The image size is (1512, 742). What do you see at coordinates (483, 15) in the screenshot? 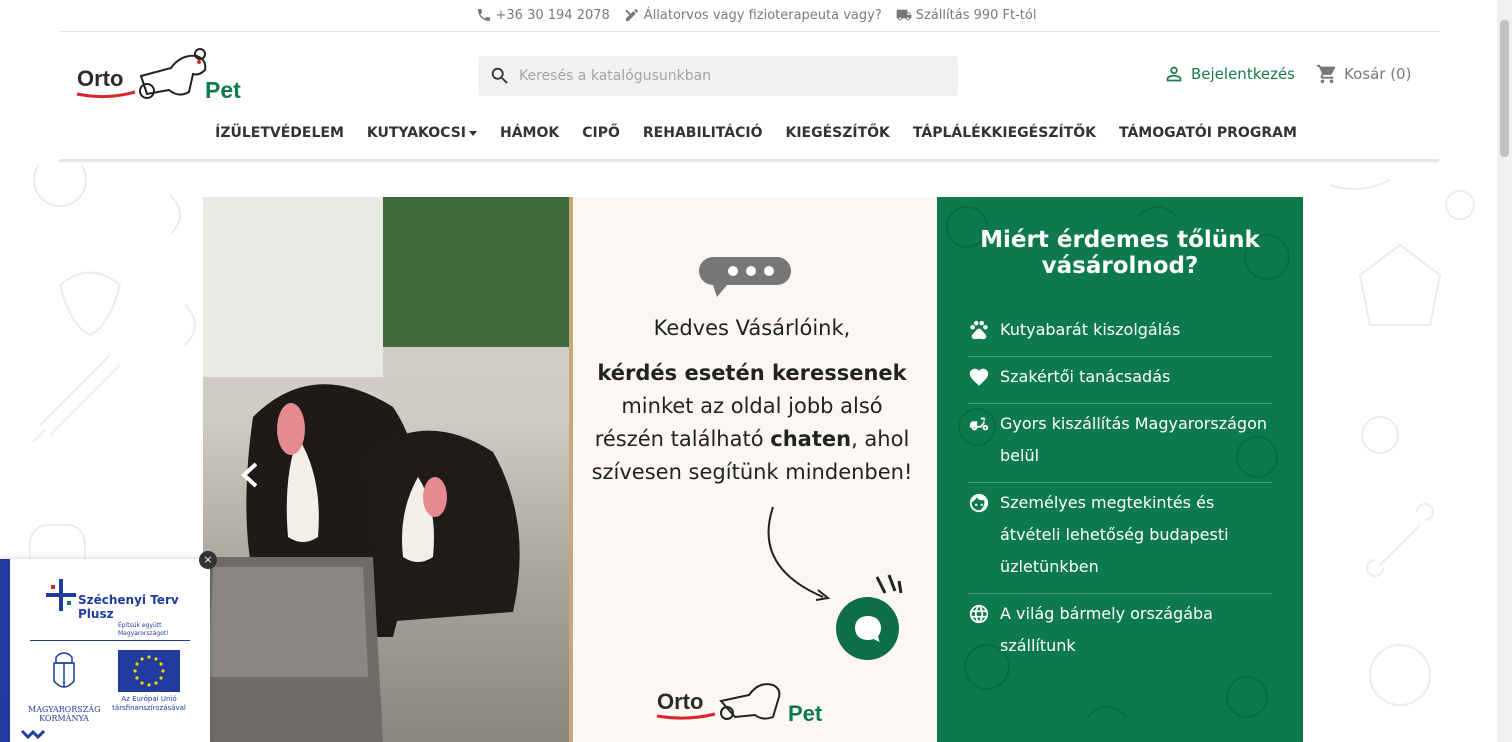
I see `phone-icon` at bounding box center [483, 15].